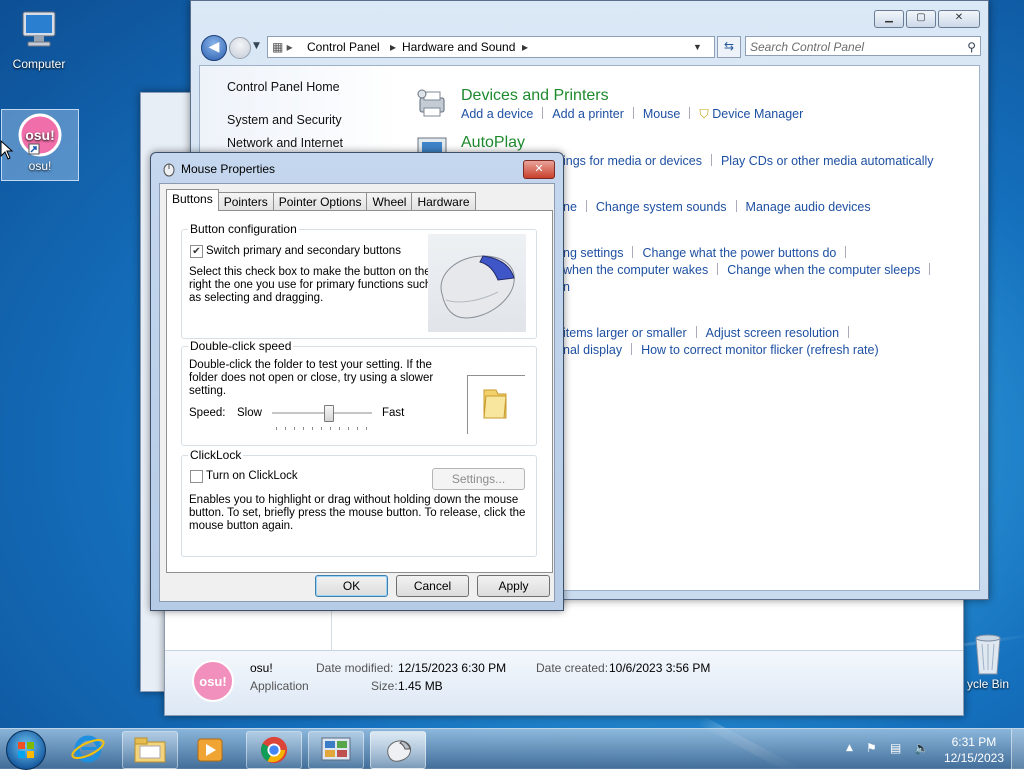  Describe the element at coordinates (351, 586) in the screenshot. I see `ok-button: OK` at that location.